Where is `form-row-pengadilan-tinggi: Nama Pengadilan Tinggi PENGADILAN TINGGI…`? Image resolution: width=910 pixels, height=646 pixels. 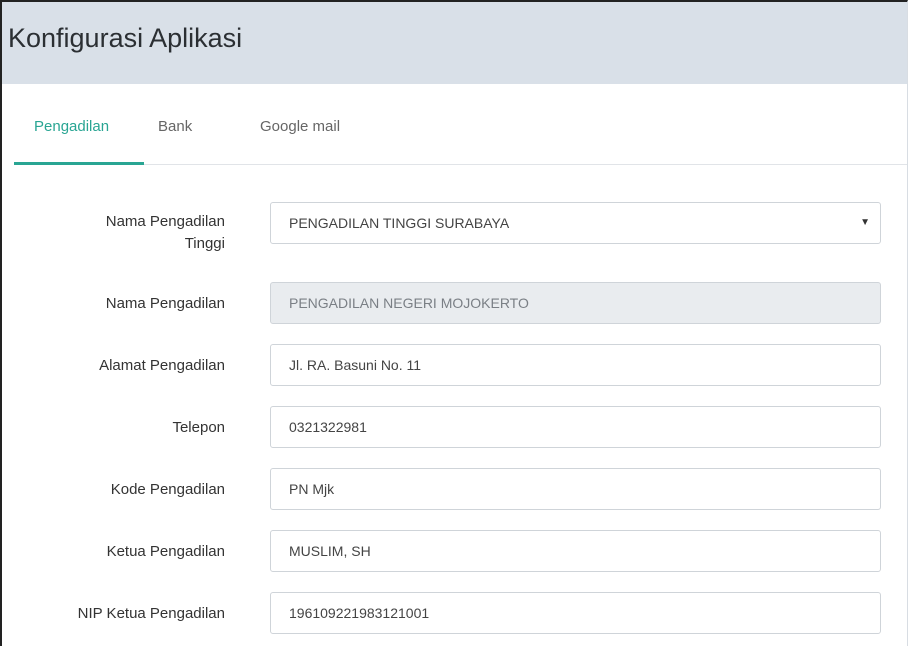 form-row-pengadilan-tinggi: Nama Pengadilan Tinggi PENGADILAN TINGGI… is located at coordinates (454, 232).